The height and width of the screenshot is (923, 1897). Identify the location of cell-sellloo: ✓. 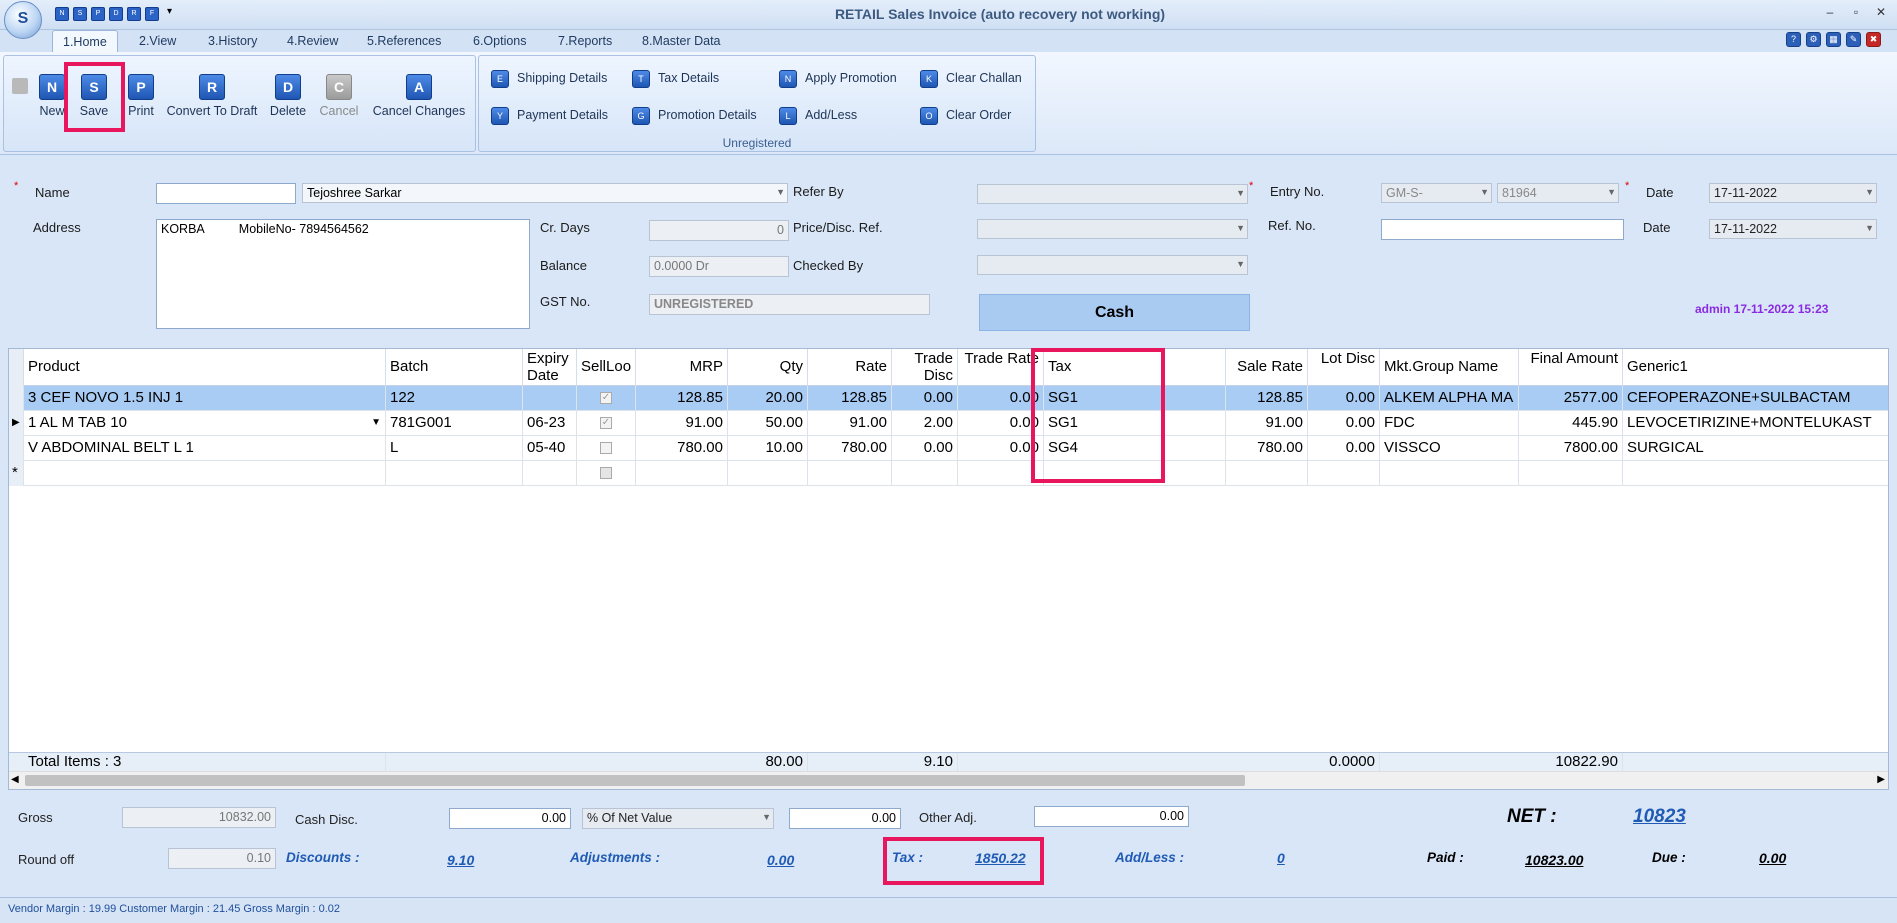
(606, 398).